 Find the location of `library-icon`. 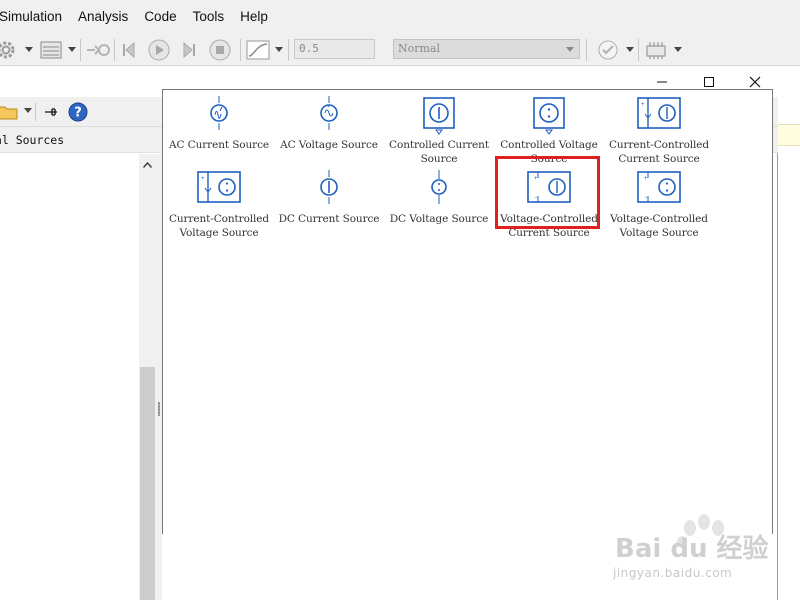

library-icon is located at coordinates (51, 50).